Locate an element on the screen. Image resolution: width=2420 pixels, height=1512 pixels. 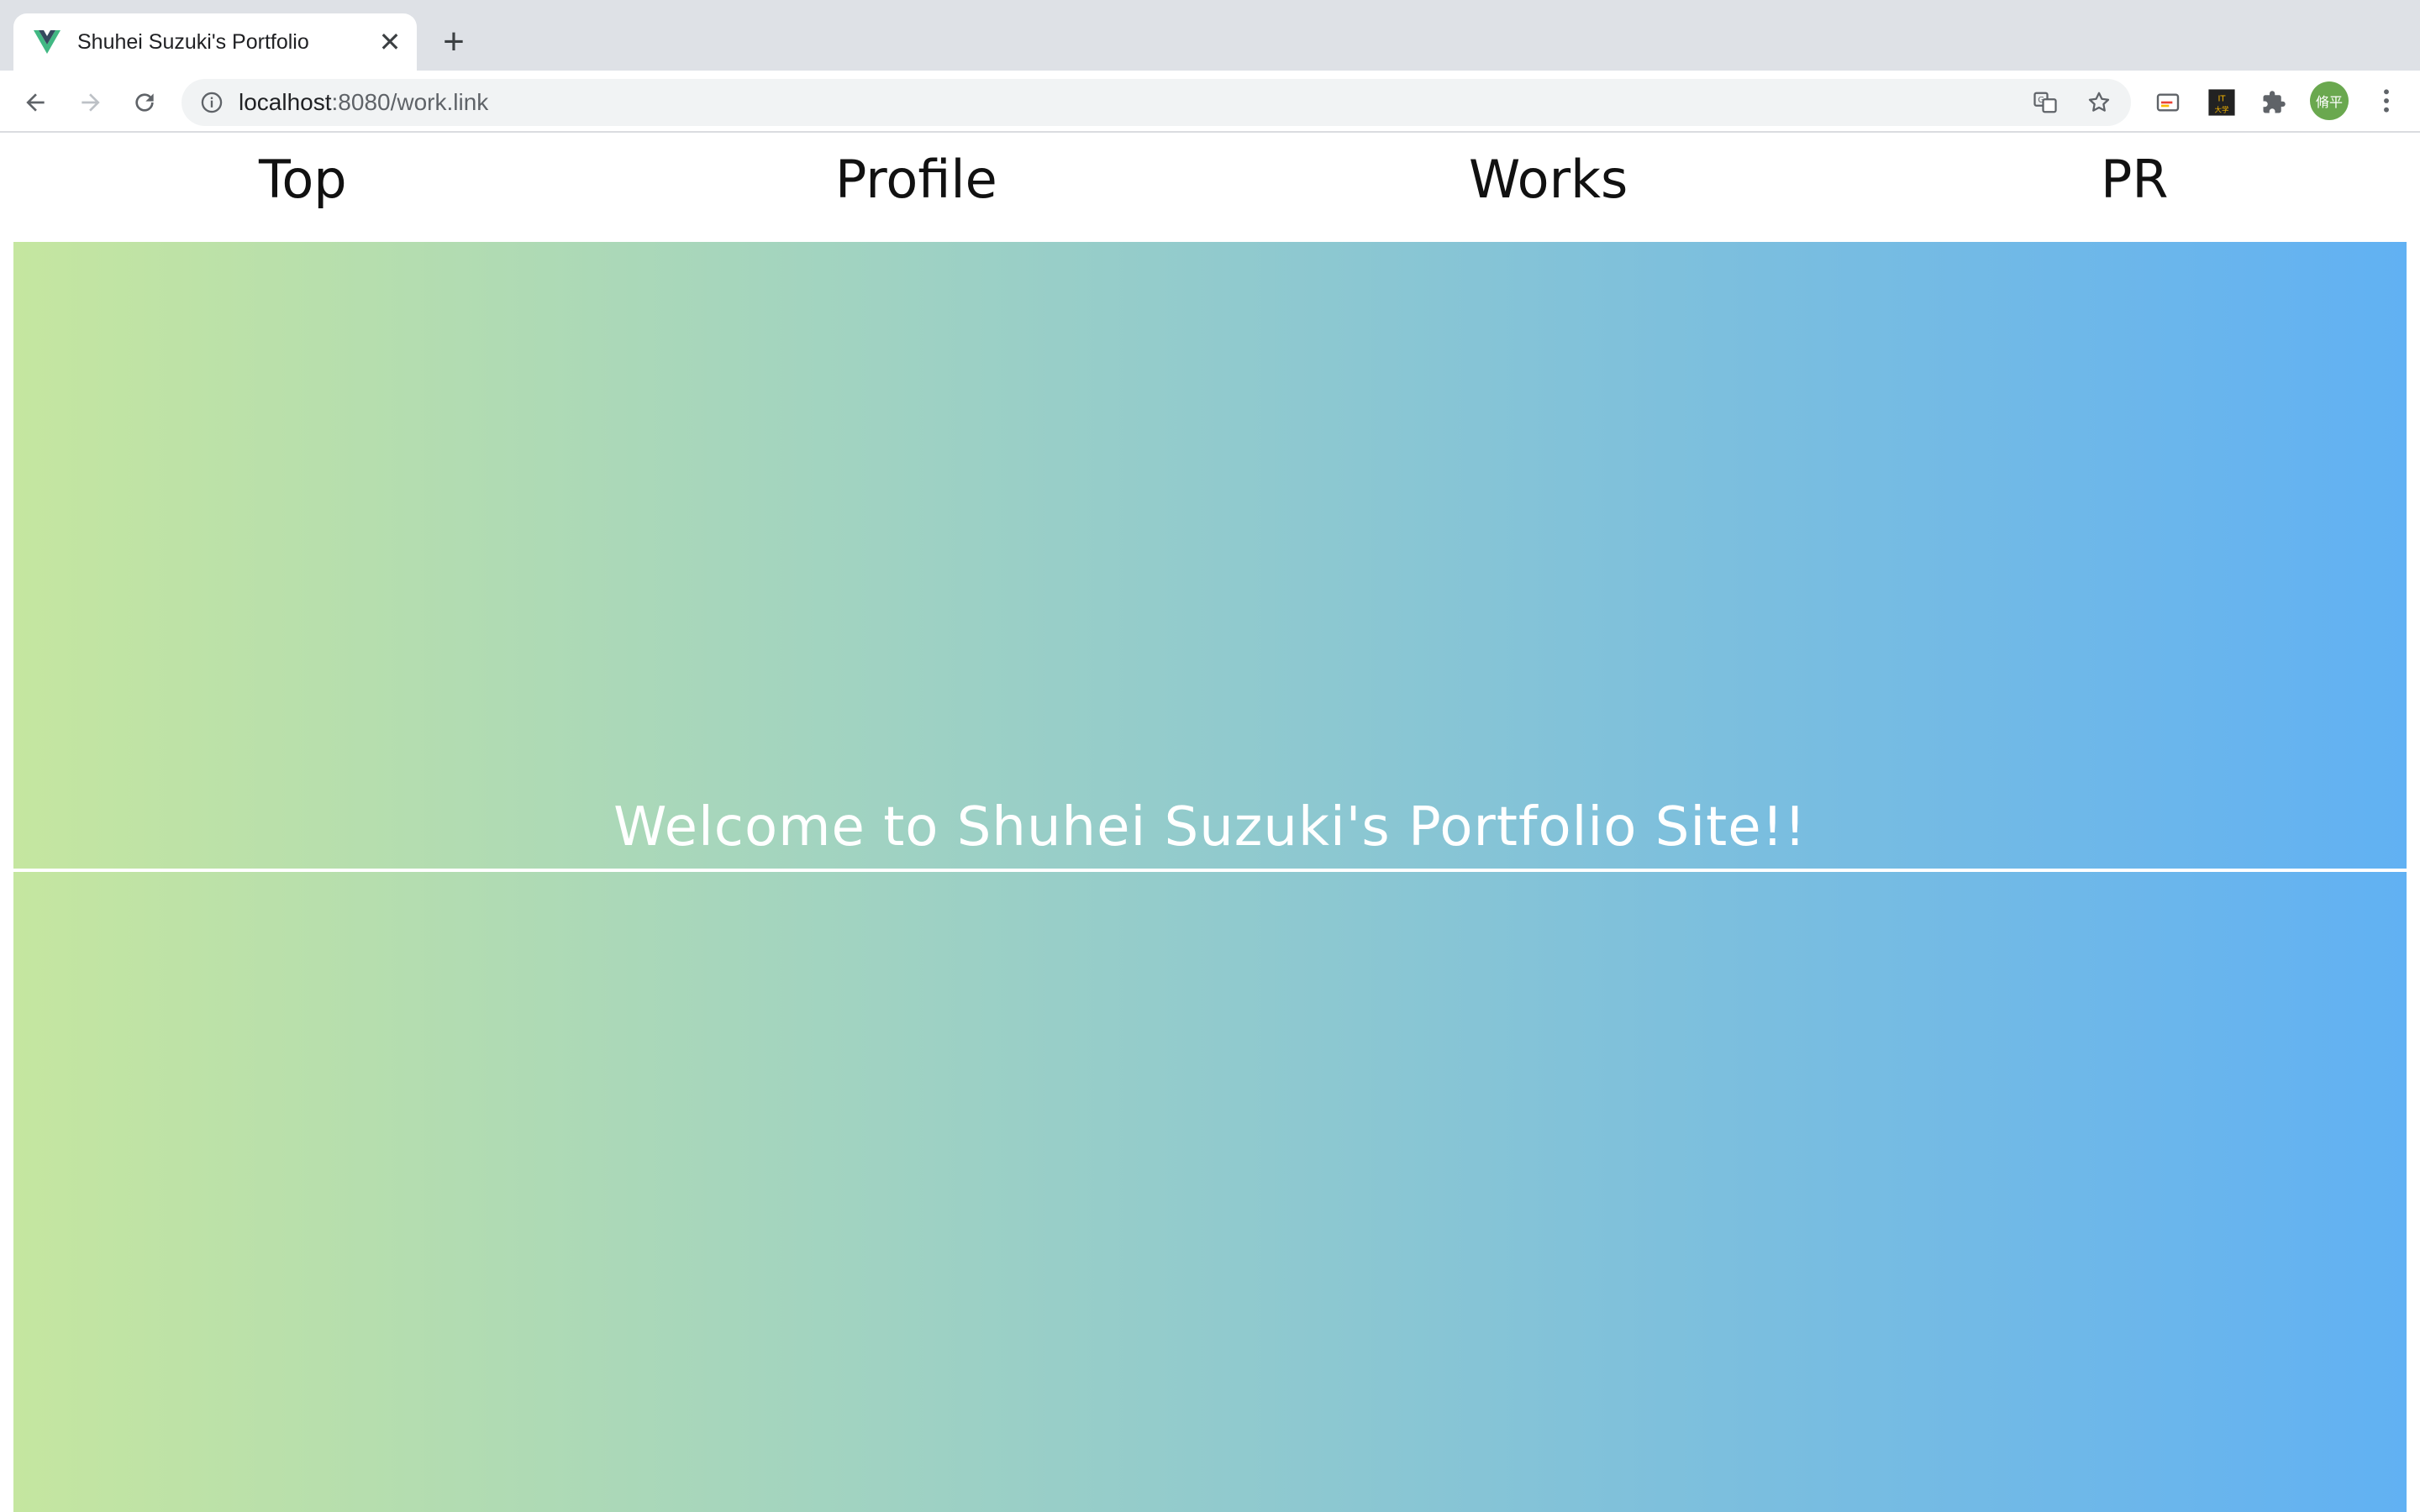
url-path: :8080/work.link is located at coordinates (410, 102).